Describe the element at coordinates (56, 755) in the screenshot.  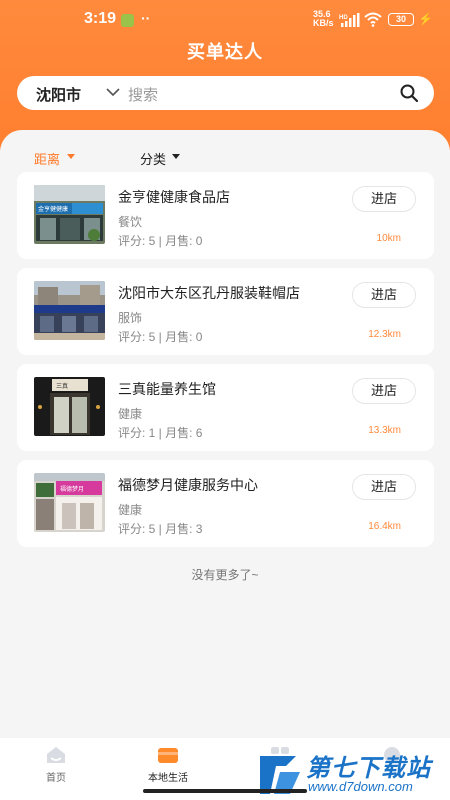
I see `home-icon` at that location.